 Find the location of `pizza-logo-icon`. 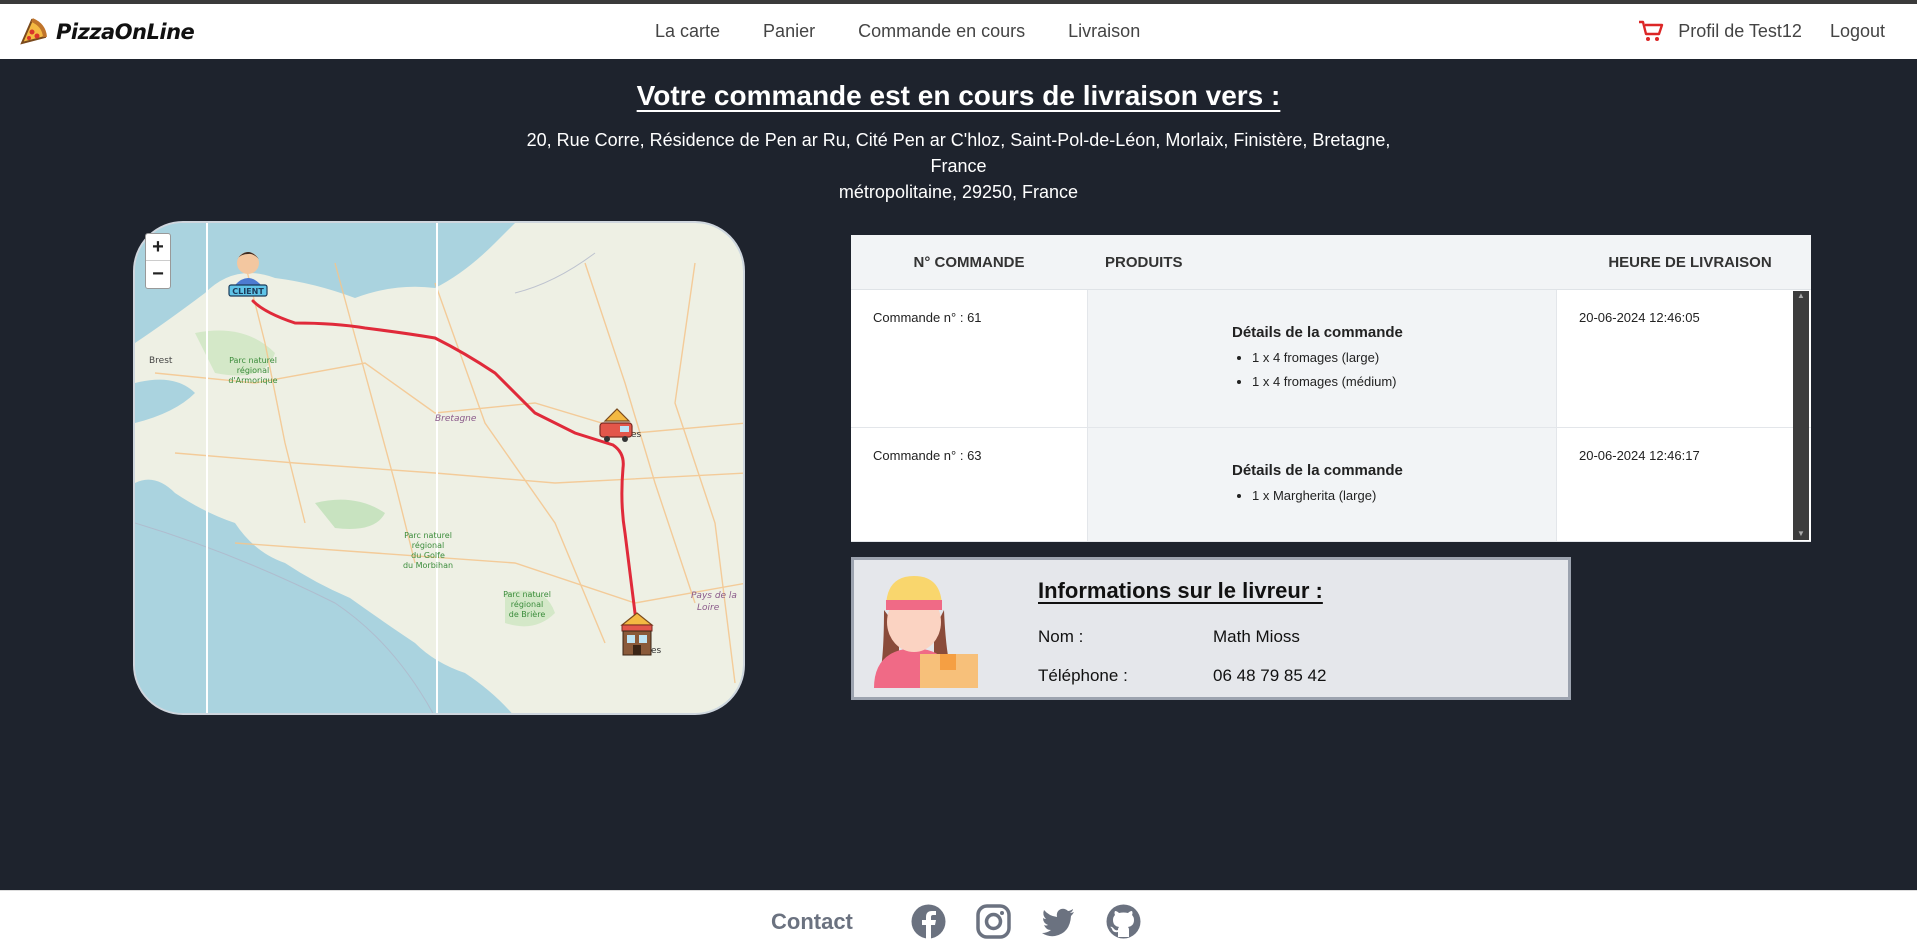

pizza-logo-icon is located at coordinates (33, 31).